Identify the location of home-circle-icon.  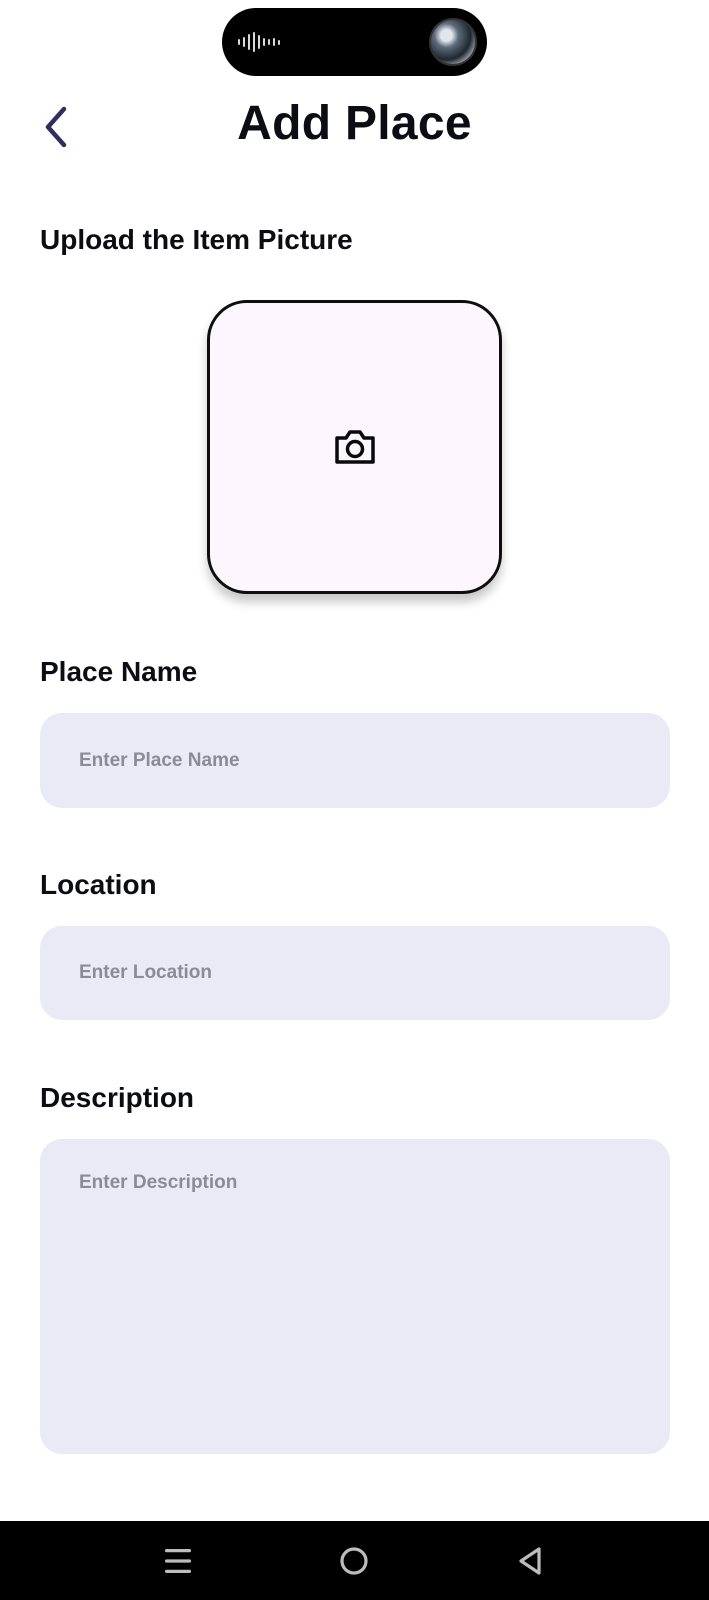
(354, 1561).